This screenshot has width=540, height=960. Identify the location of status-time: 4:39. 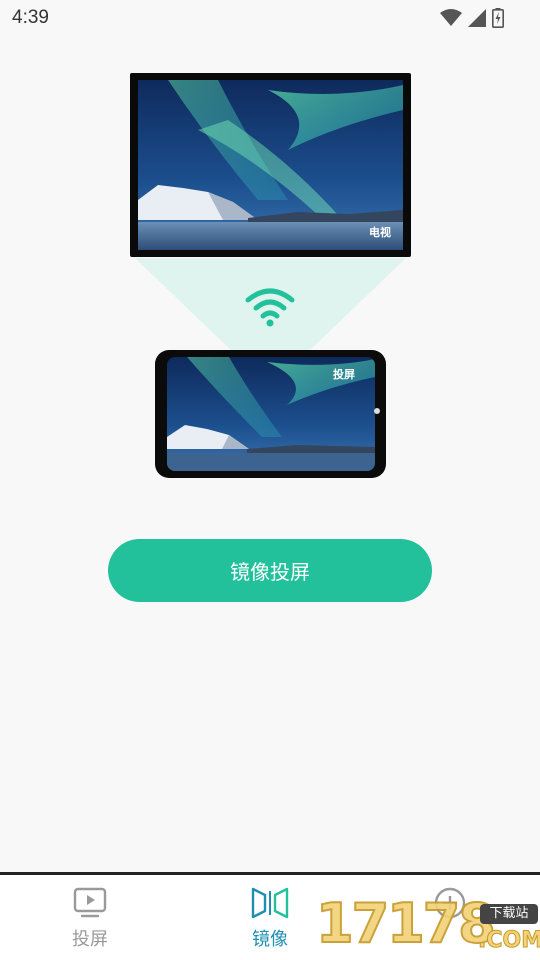
(30, 17).